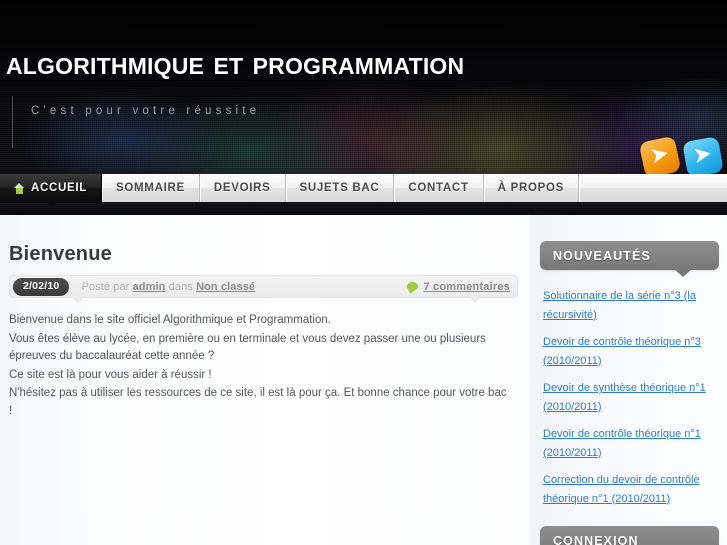 This screenshot has width=727, height=545. I want to click on nav-item-contact-label: Contact, so click(438, 188).